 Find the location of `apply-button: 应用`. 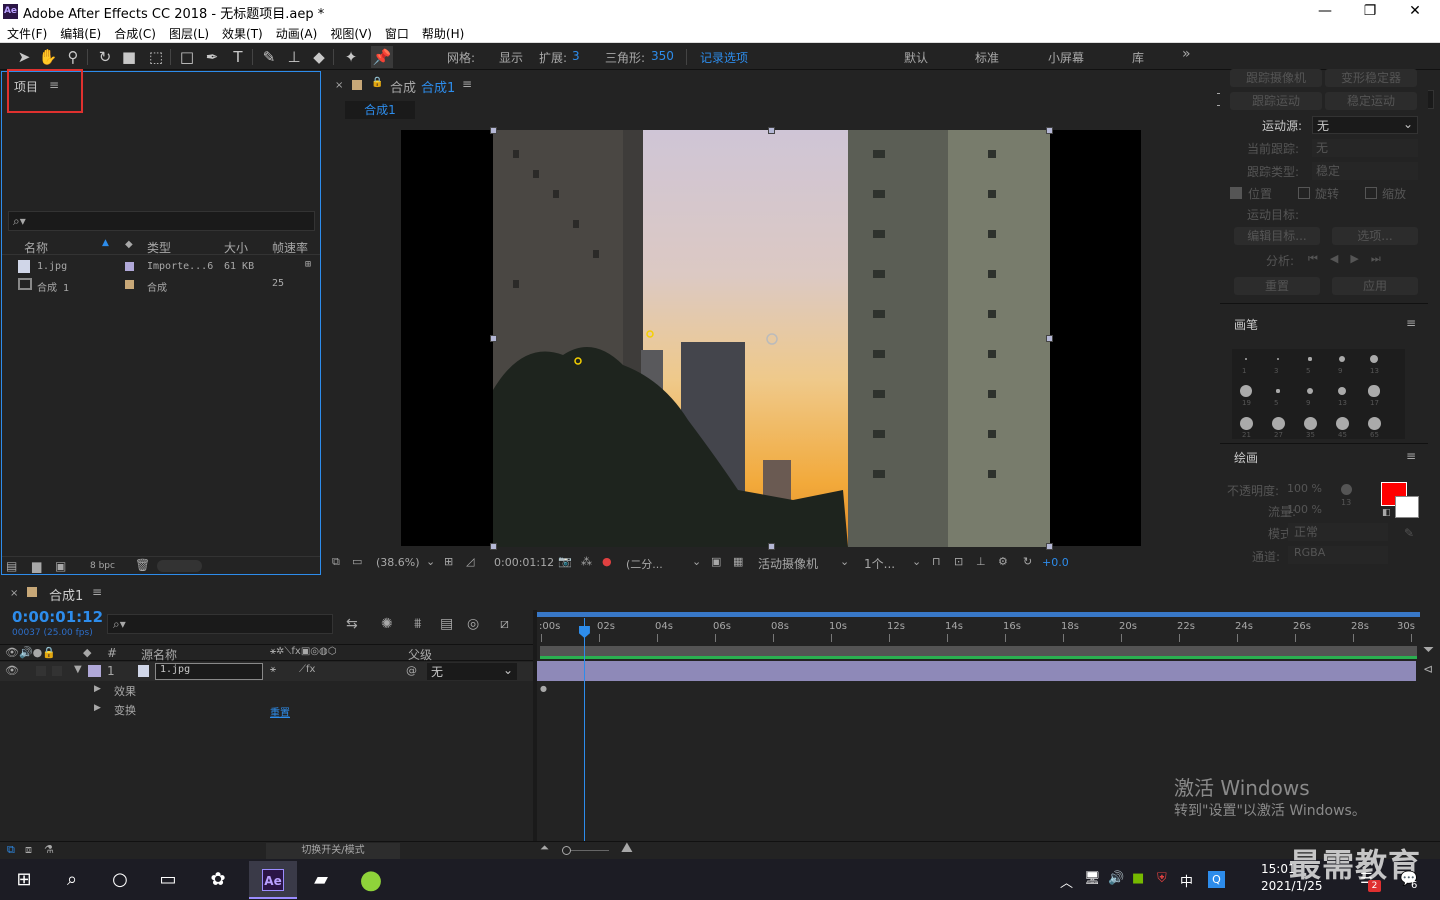

apply-button: 应用 is located at coordinates (1375, 286).